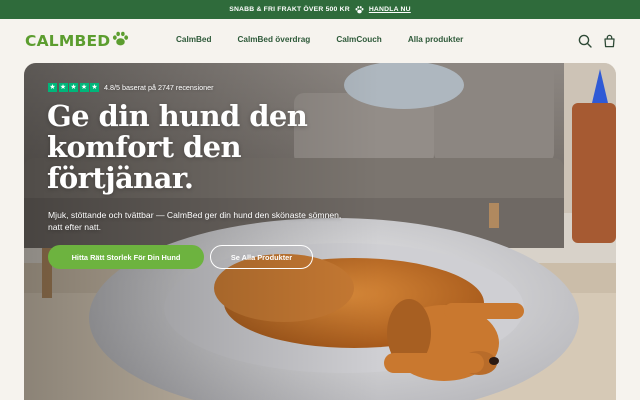 The width and height of the screenshot is (640, 400). I want to click on announcement-text: SNABB & FRI FRAKT ÖVER 500 KR, so click(289, 9).